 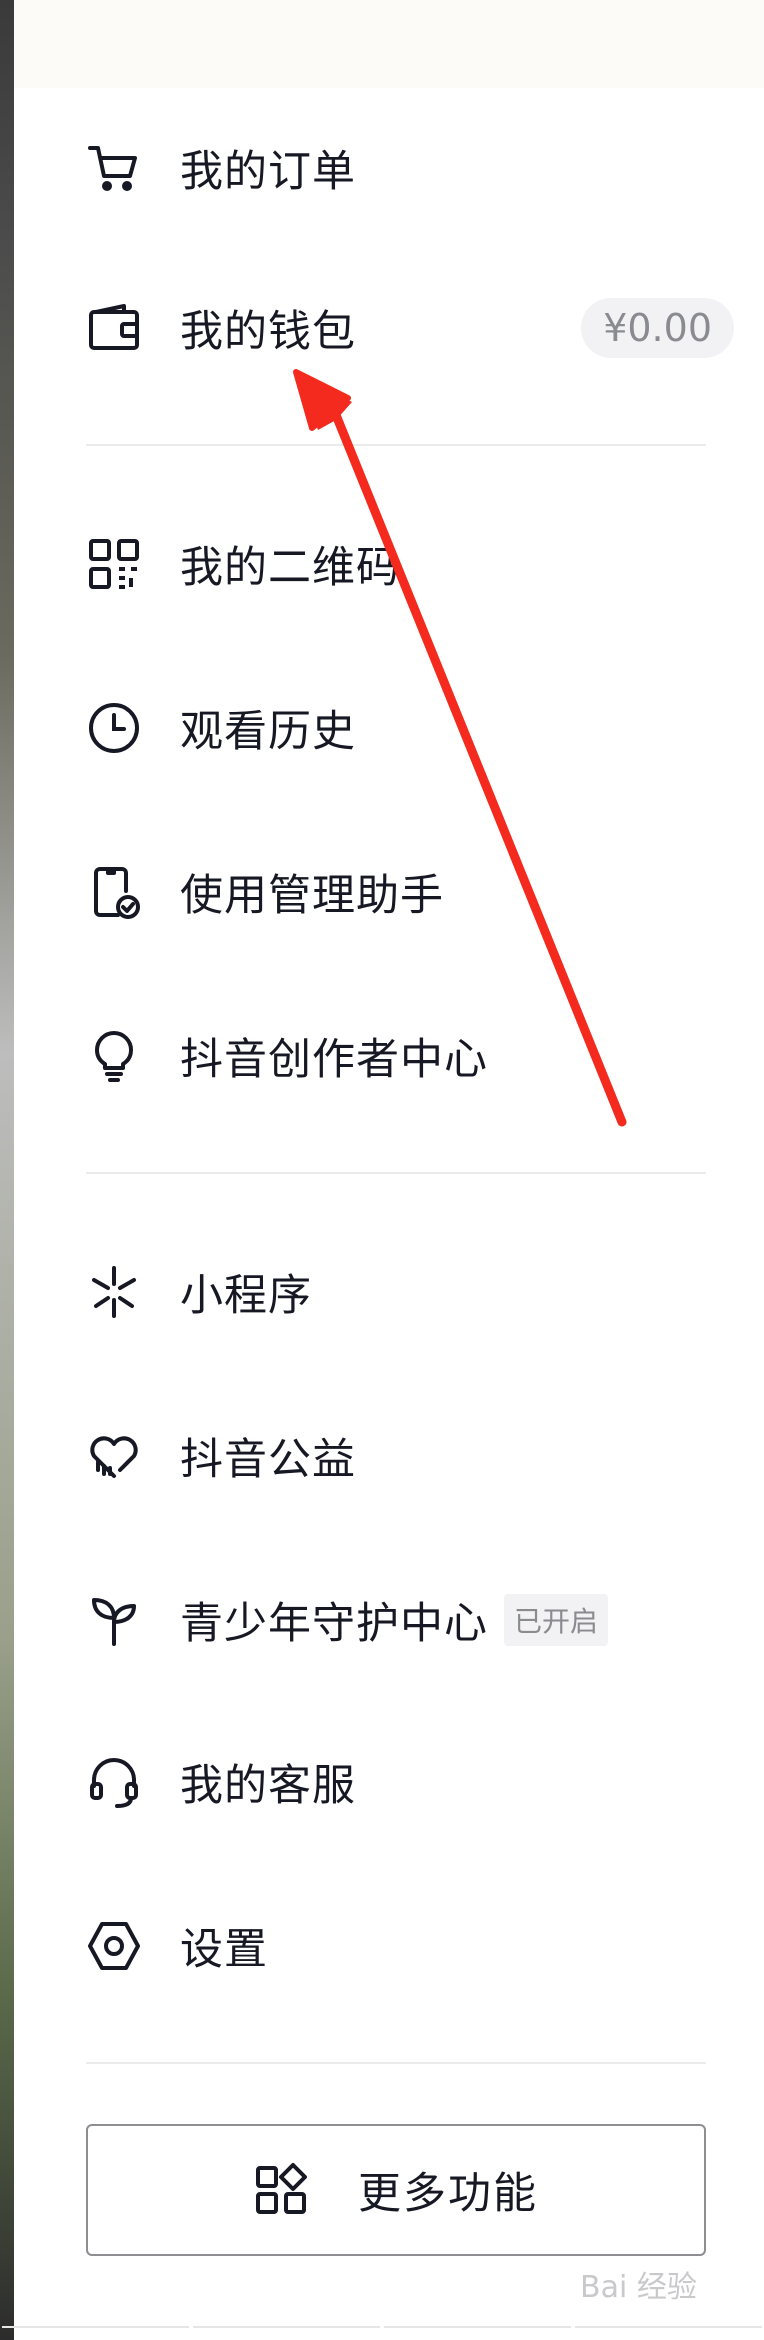 What do you see at coordinates (406, 1292) in the screenshot?
I see `menu-item-mini-program: 小程序` at bounding box center [406, 1292].